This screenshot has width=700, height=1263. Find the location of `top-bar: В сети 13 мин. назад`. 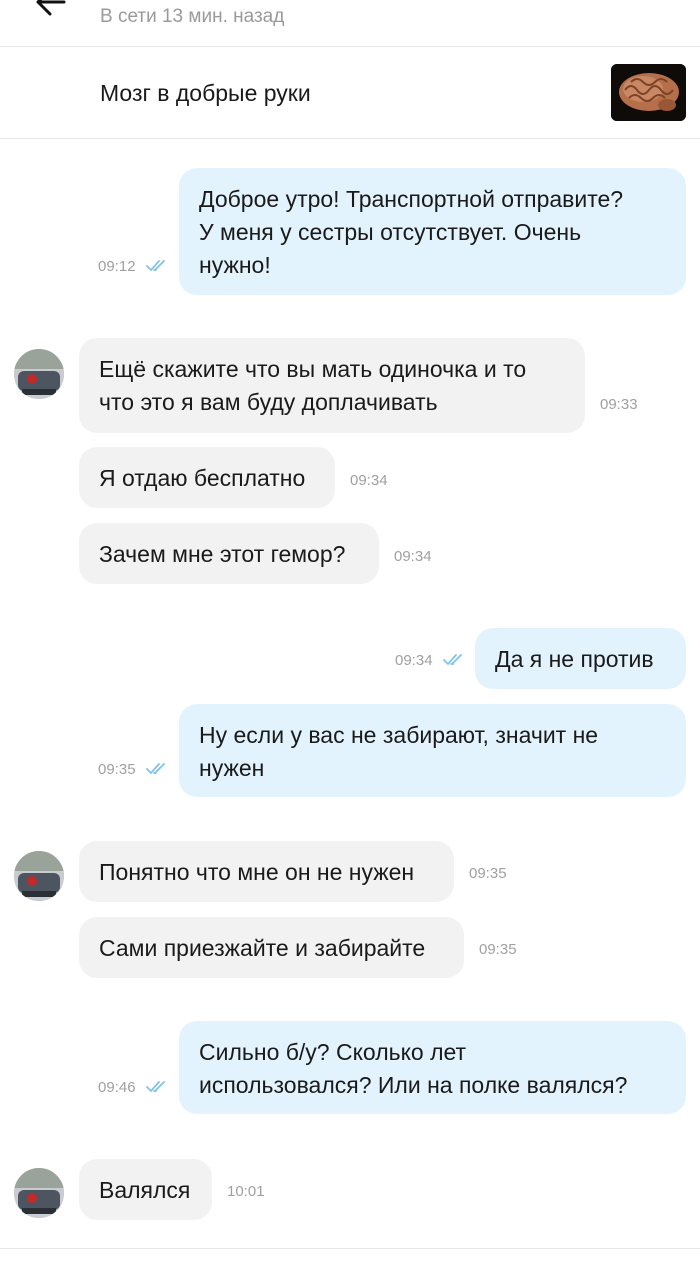

top-bar: В сети 13 мин. назад is located at coordinates (350, 23).